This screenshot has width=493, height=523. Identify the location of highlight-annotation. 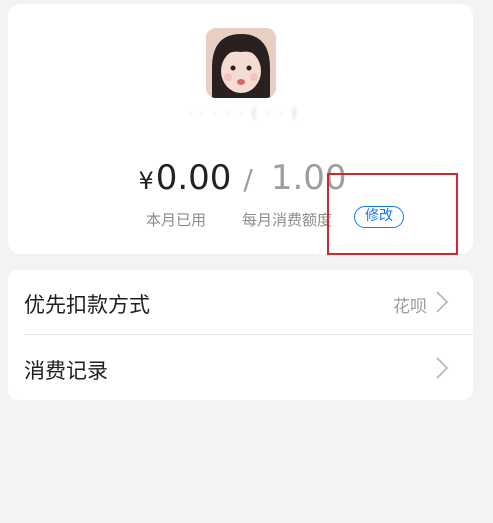
(392, 214).